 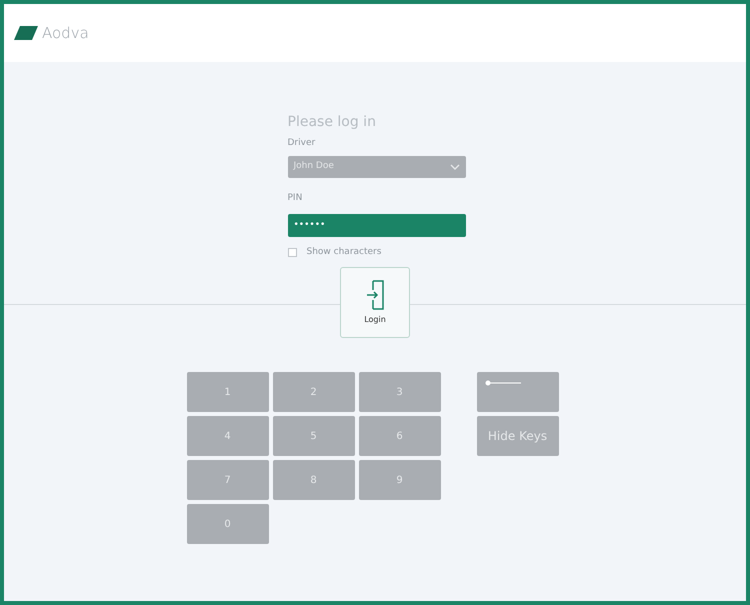 What do you see at coordinates (227, 392) in the screenshot?
I see `digit-key: 1` at bounding box center [227, 392].